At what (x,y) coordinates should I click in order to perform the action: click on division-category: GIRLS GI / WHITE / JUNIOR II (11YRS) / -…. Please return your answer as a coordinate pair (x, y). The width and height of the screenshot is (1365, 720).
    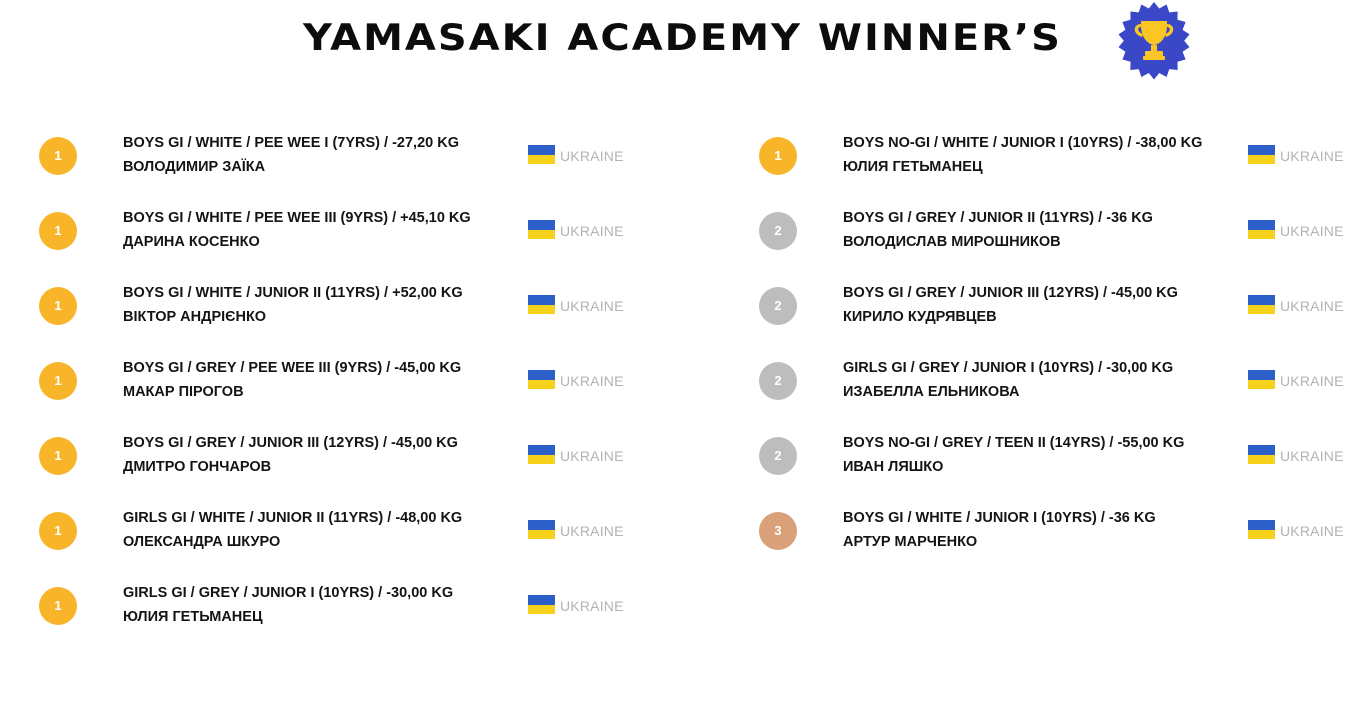
    Looking at the image, I should click on (293, 518).